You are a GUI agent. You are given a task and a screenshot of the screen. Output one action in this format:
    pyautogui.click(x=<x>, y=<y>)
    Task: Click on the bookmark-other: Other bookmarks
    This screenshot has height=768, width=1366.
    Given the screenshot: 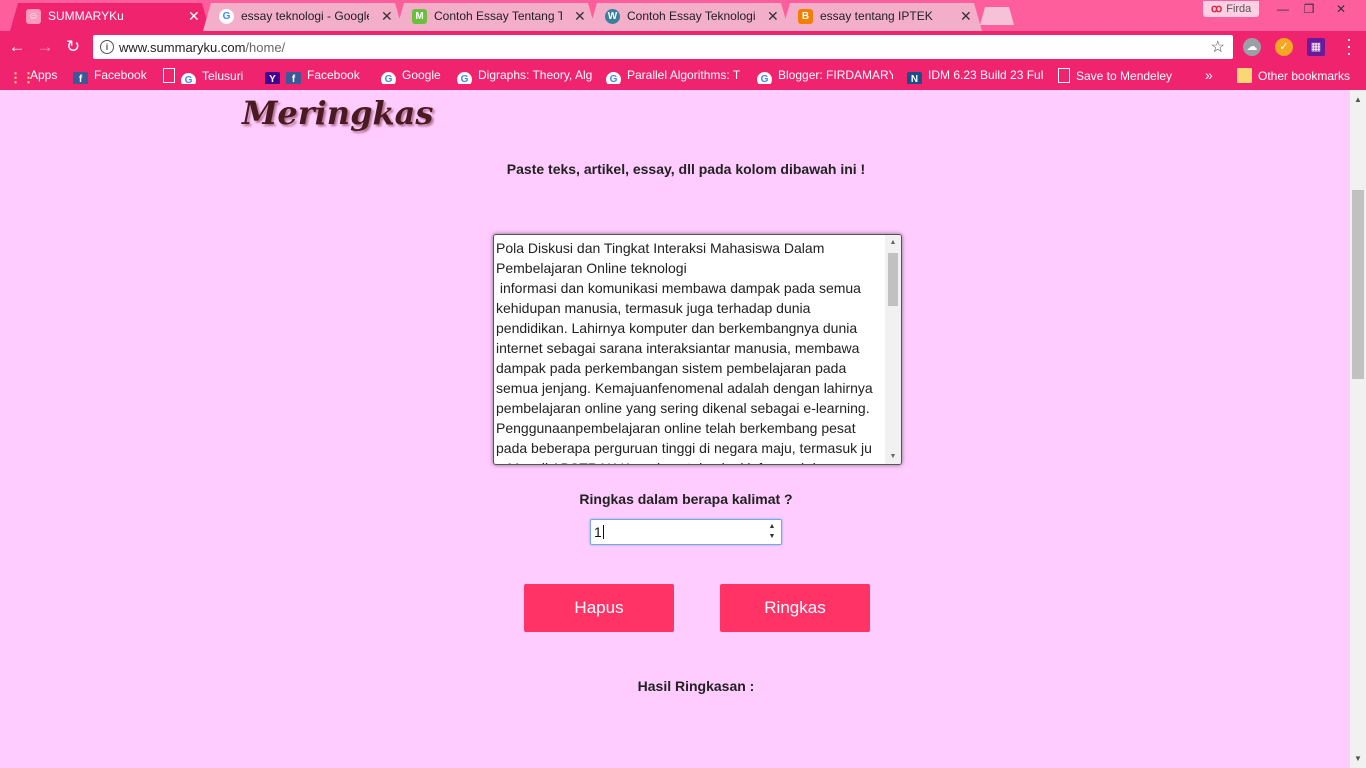 What is the action you would take?
    pyautogui.click(x=1293, y=76)
    